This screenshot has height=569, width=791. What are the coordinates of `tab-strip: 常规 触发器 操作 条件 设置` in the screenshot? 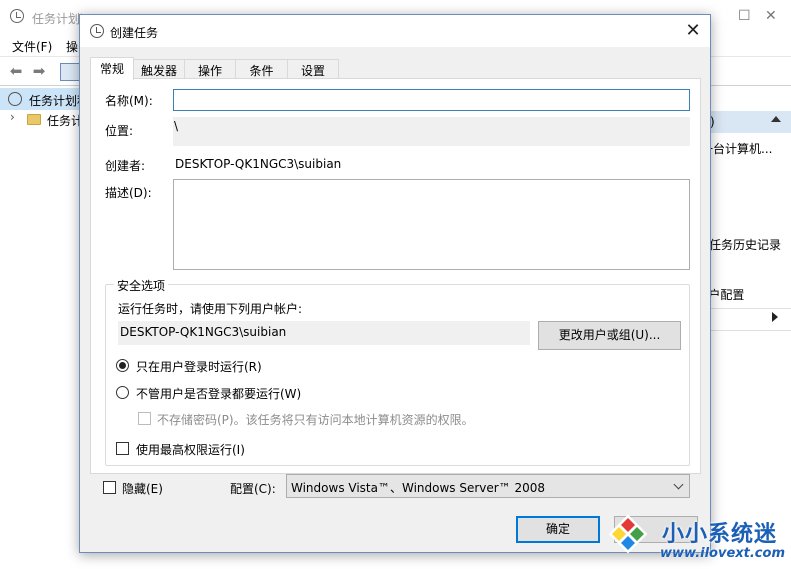 It's located at (396, 68).